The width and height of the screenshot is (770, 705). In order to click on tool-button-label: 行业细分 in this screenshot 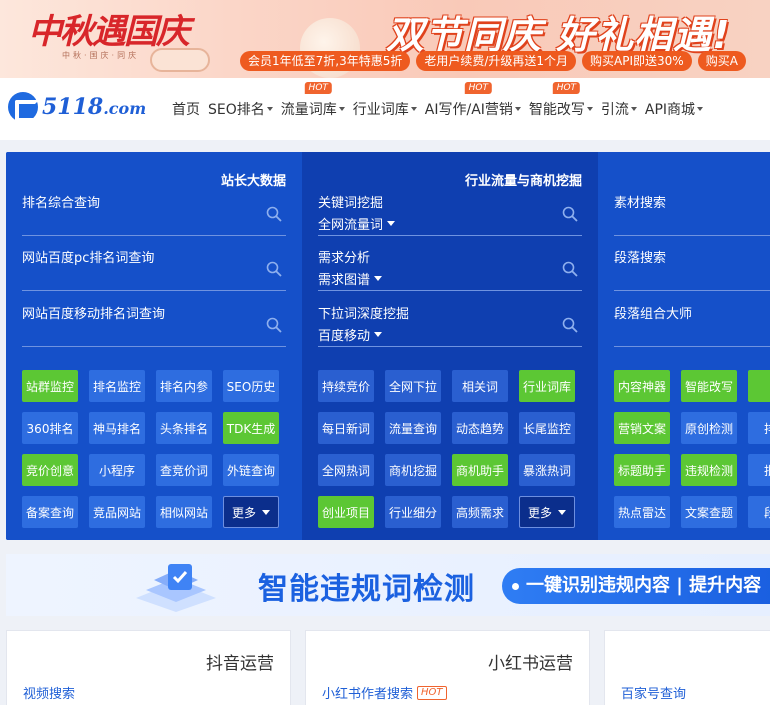, I will do `click(412, 512)`.